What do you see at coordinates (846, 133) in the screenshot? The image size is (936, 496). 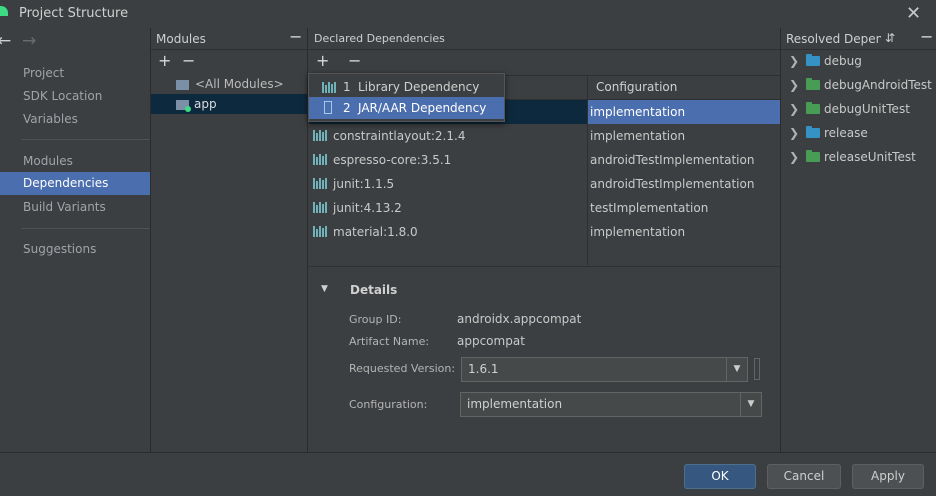 I see `tree-item-label: release` at bounding box center [846, 133].